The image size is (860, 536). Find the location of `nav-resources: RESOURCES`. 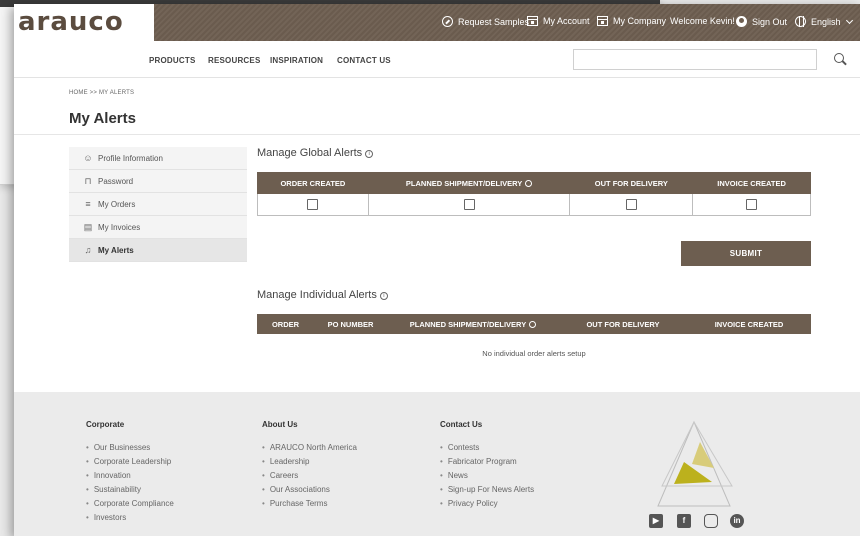

nav-resources: RESOURCES is located at coordinates (234, 60).